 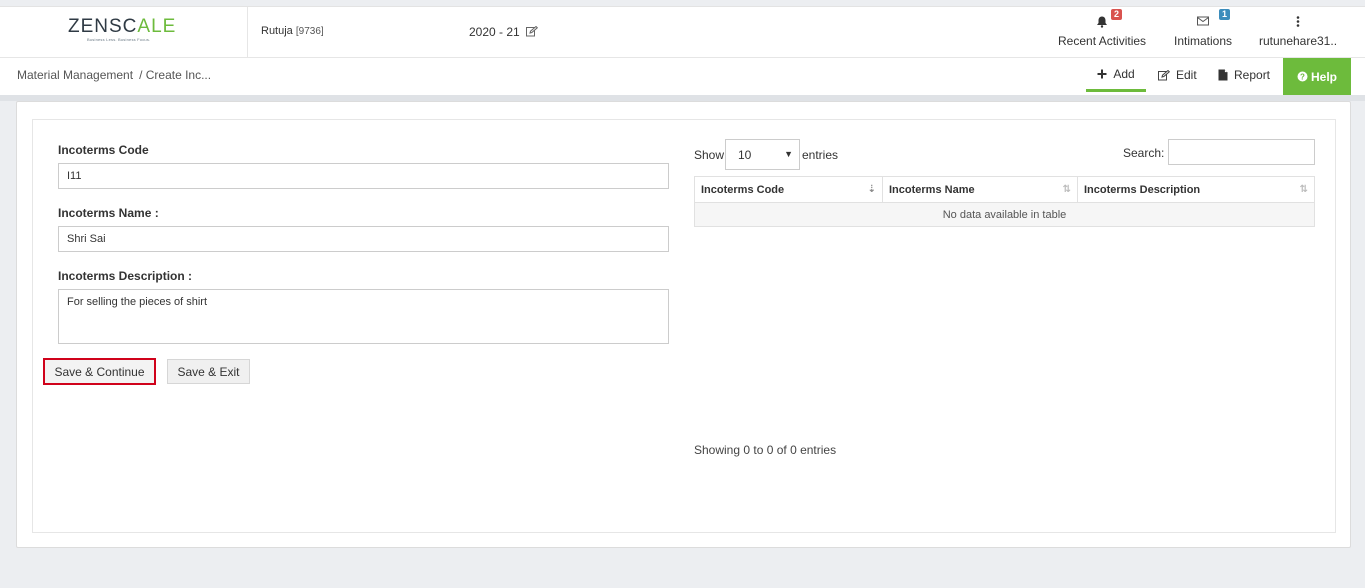 I want to click on recent-activities-label: Recent Activities, so click(x=1102, y=41).